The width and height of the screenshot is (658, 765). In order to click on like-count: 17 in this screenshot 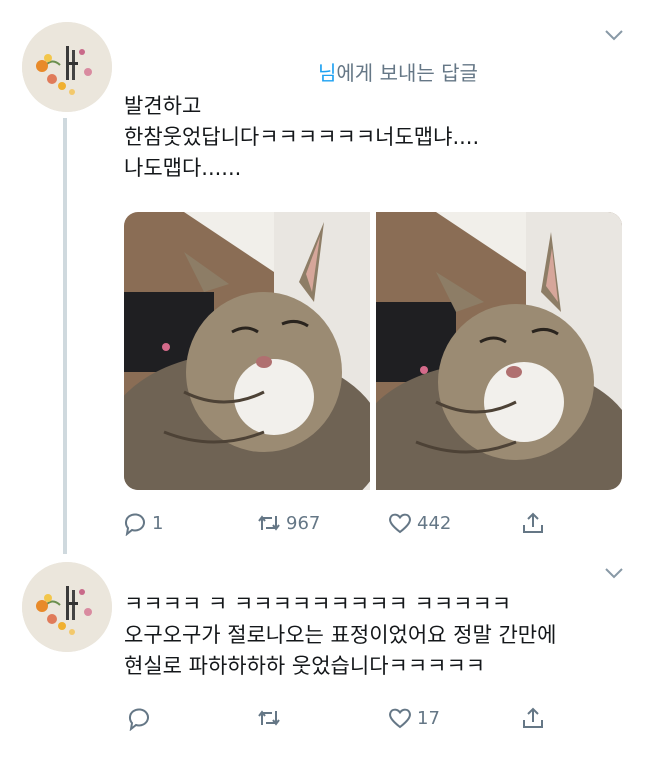, I will do `click(428, 718)`.